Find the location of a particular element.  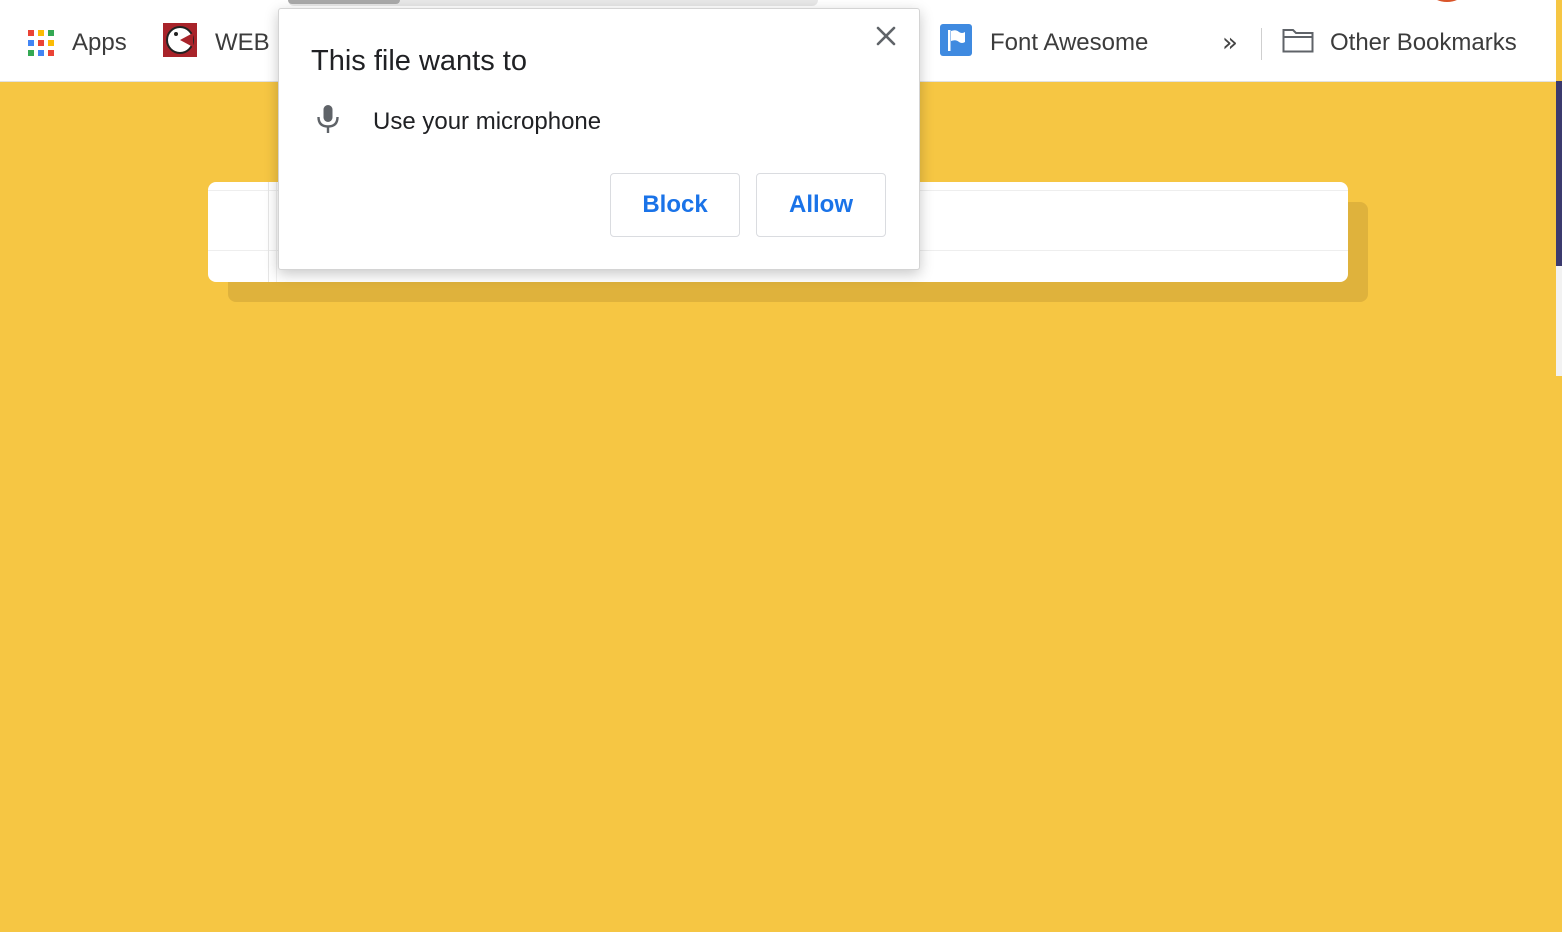

bookmarks-divider is located at coordinates (1261, 44).